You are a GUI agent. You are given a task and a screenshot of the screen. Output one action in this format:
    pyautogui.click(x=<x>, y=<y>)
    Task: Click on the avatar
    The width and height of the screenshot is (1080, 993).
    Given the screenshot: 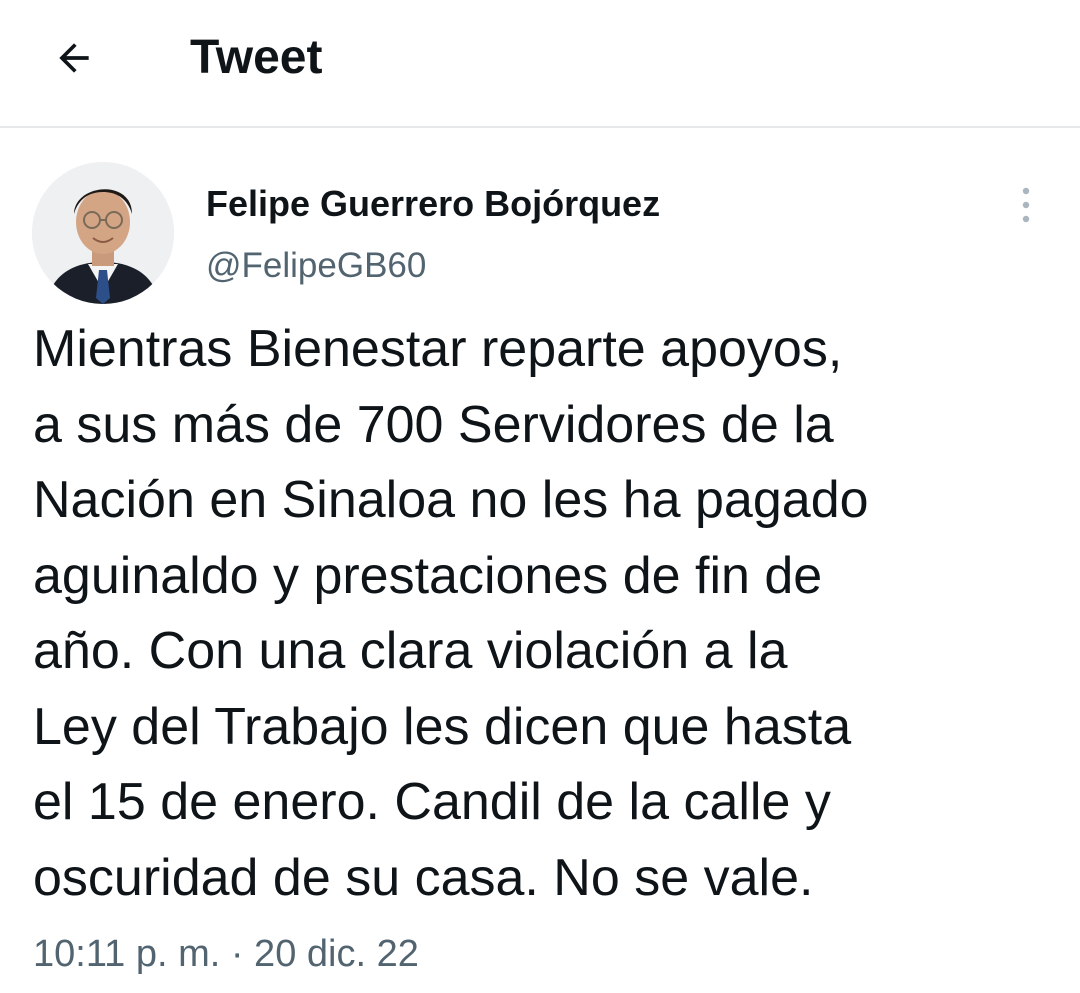 What is the action you would take?
    pyautogui.click(x=103, y=233)
    